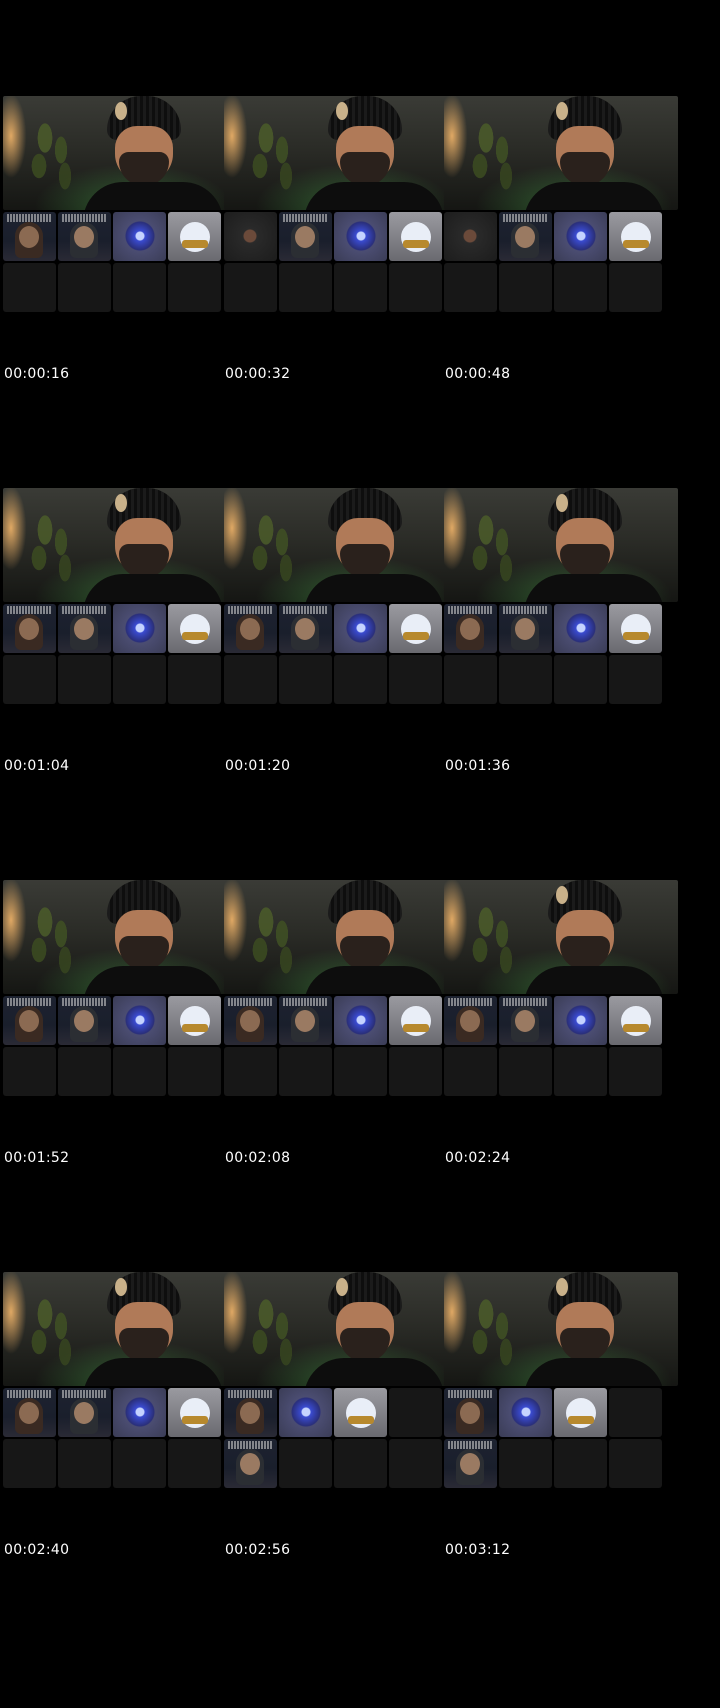  What do you see at coordinates (258, 766) in the screenshot?
I see `timestamp-label: 00:01:20` at bounding box center [258, 766].